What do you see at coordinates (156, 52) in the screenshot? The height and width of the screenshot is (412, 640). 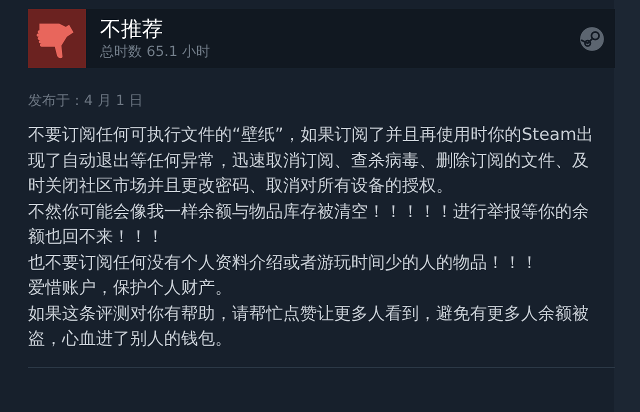 I see `playtime-text: 总时数 65.1 小时` at bounding box center [156, 52].